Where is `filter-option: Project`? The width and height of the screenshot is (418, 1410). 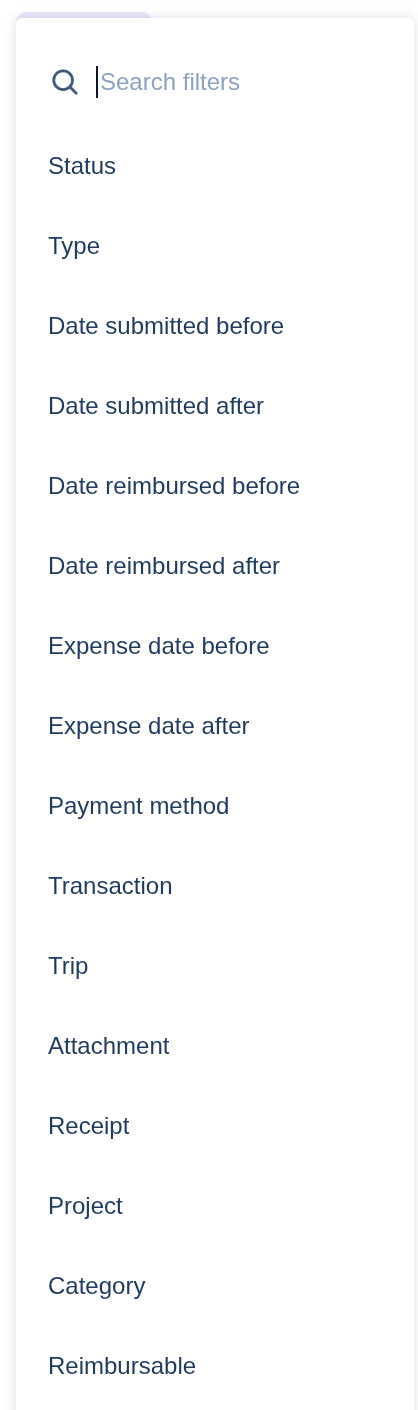 filter-option: Project is located at coordinates (85, 1206).